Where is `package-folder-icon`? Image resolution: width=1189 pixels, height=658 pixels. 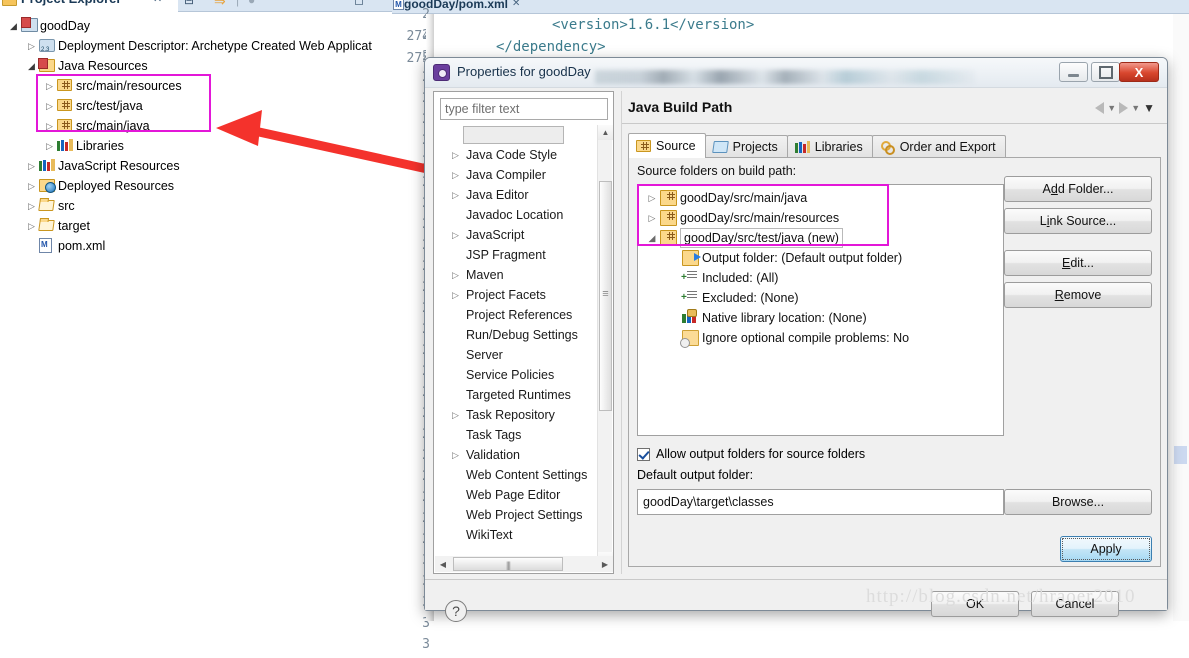 package-folder-icon is located at coordinates (64, 85).